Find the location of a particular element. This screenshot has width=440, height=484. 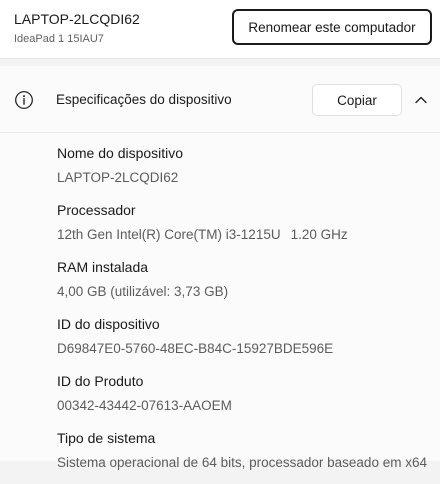

processor-speed: 1.20 GHz is located at coordinates (319, 234).